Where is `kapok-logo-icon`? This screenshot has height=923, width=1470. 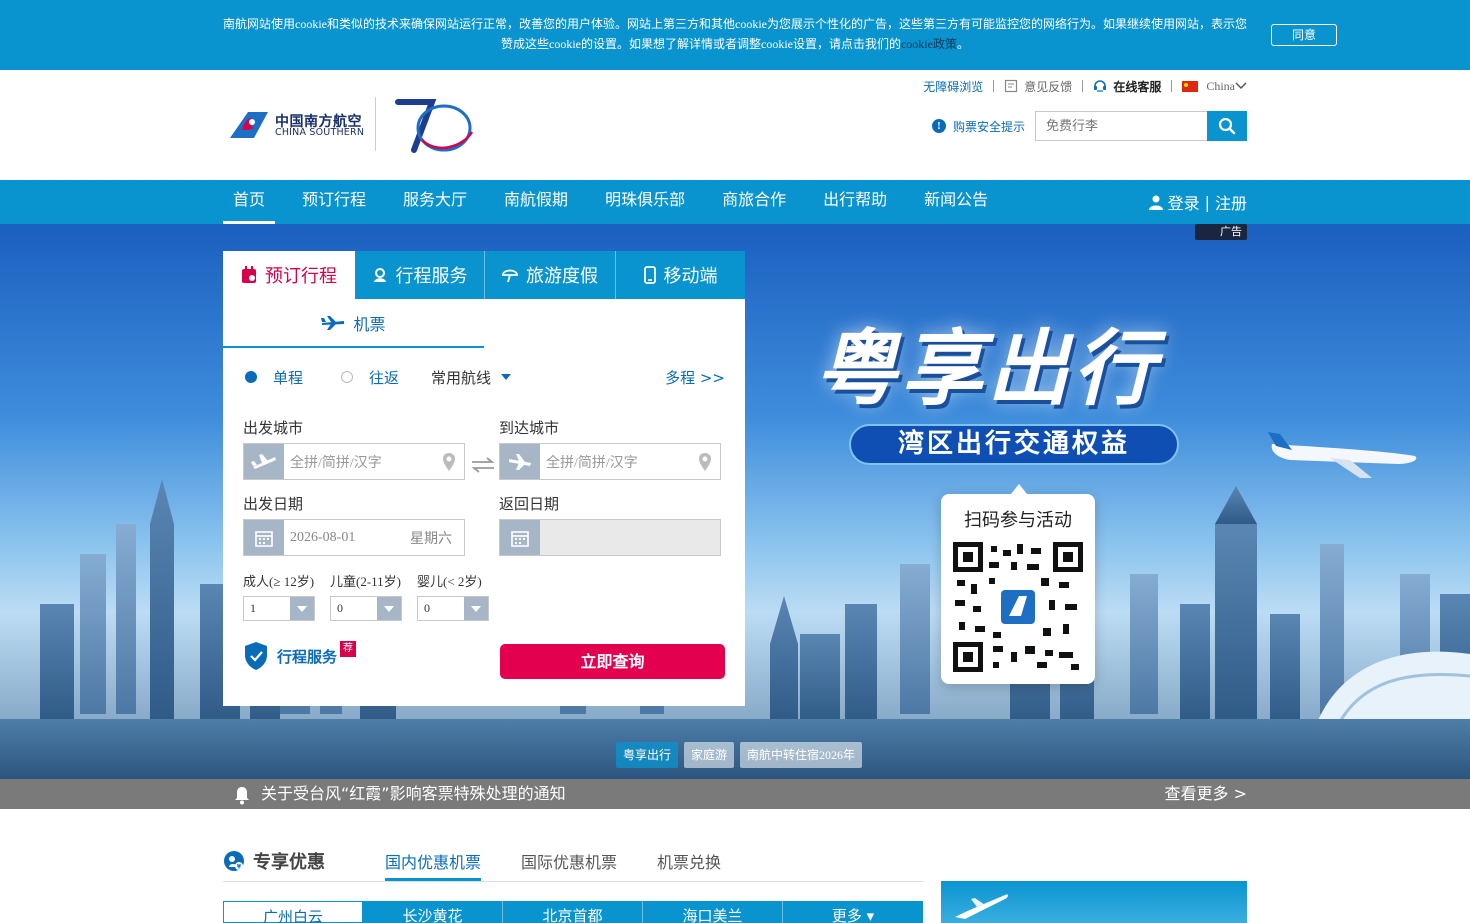 kapok-logo-icon is located at coordinates (249, 125).